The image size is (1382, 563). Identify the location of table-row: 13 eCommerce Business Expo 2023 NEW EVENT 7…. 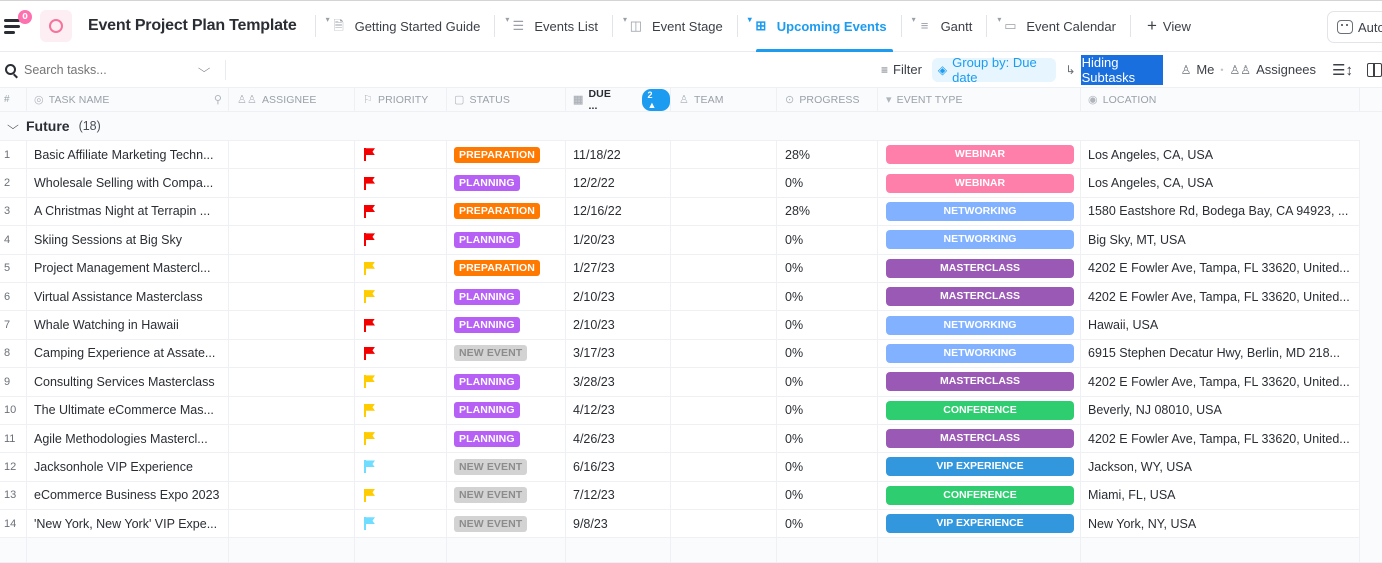
(691, 496).